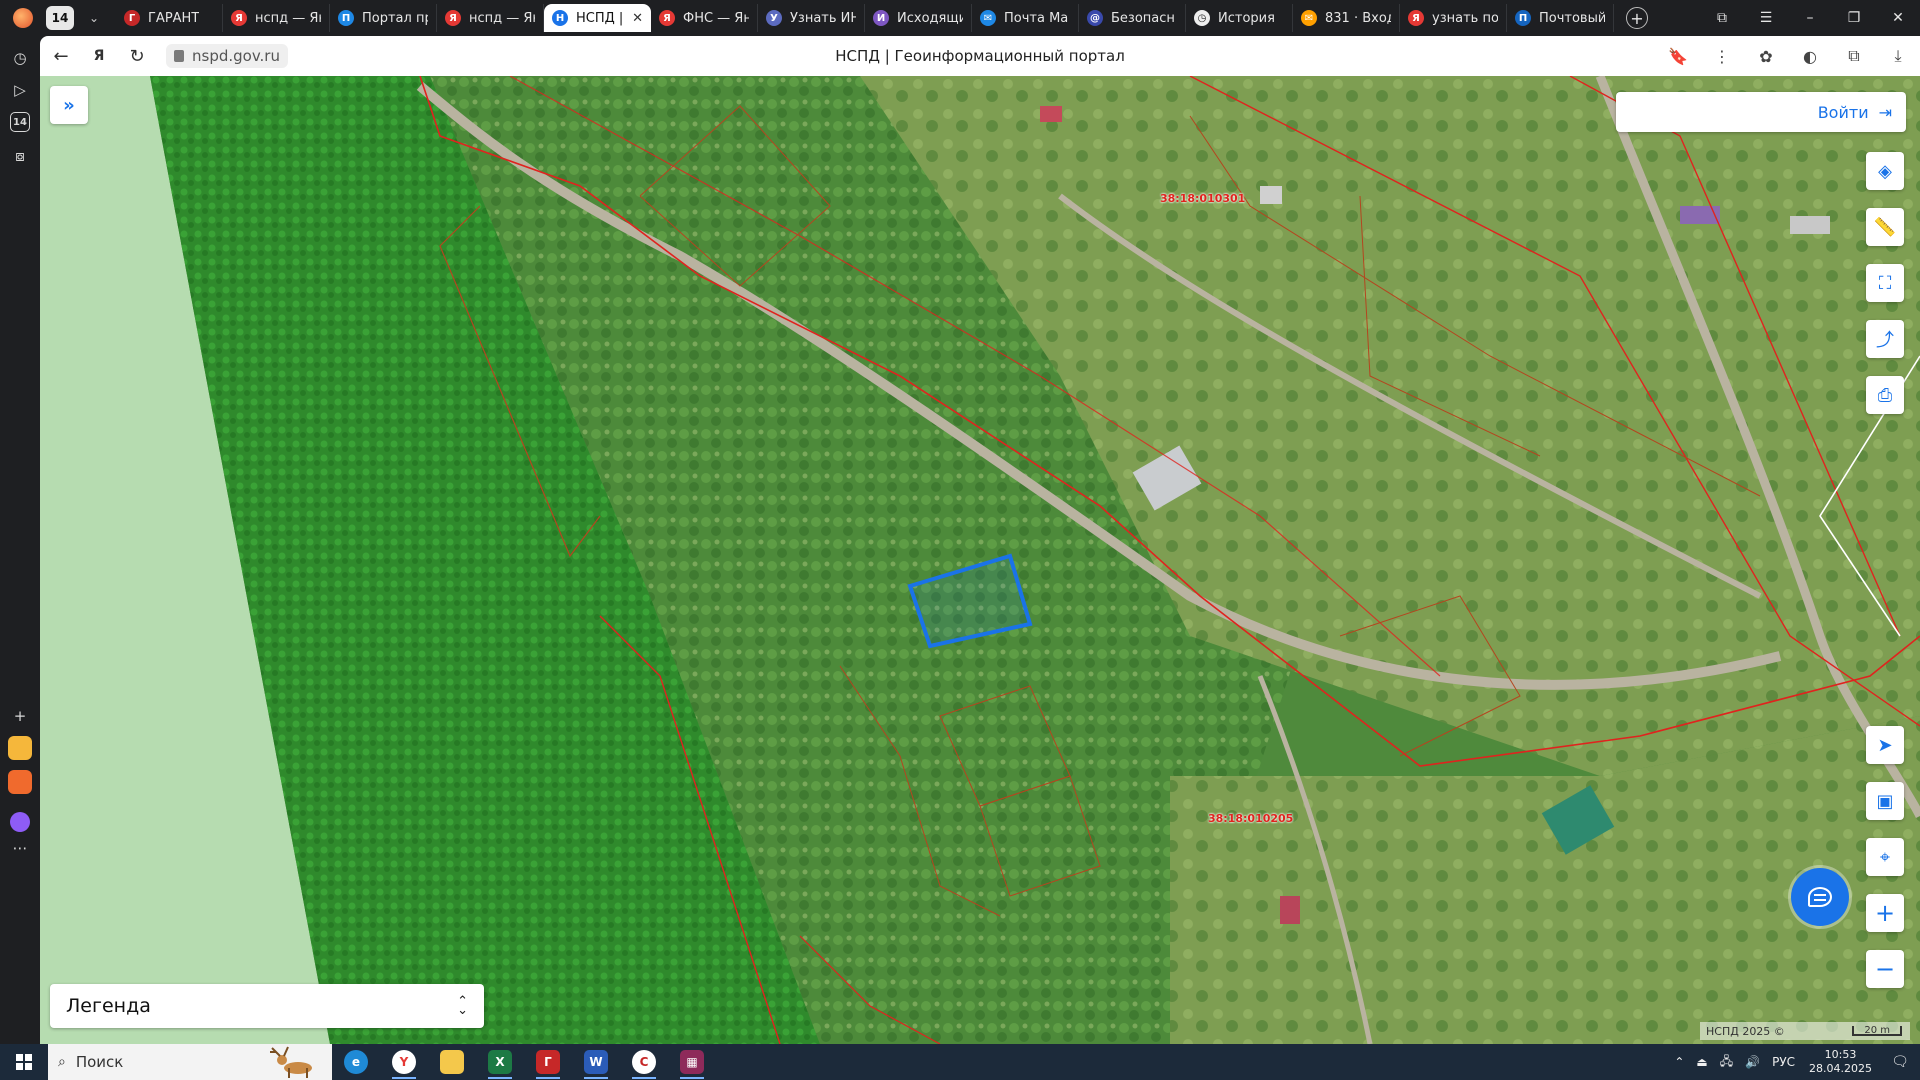  I want to click on garant-icon: Г, so click(132, 18).